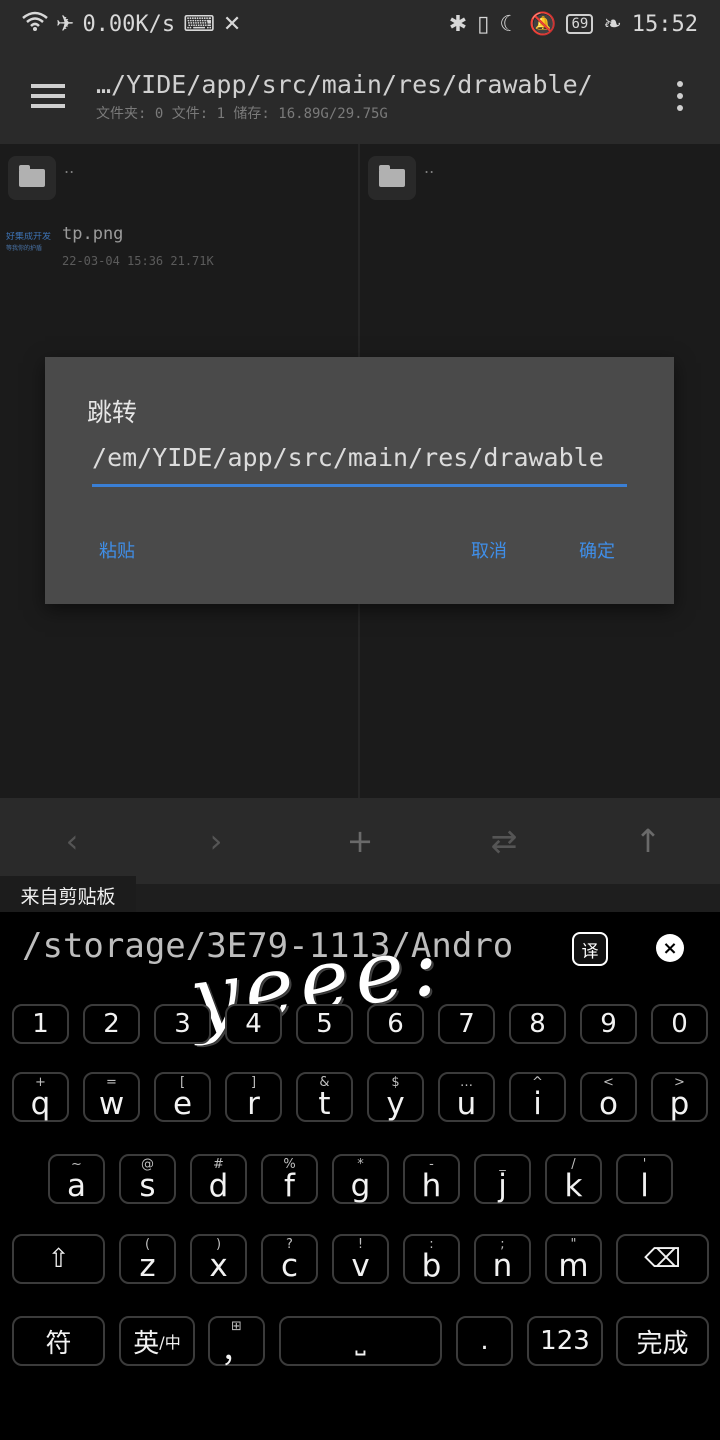 Image resolution: width=720 pixels, height=1440 pixels. I want to click on keyboard-icon: ⌨, so click(199, 24).